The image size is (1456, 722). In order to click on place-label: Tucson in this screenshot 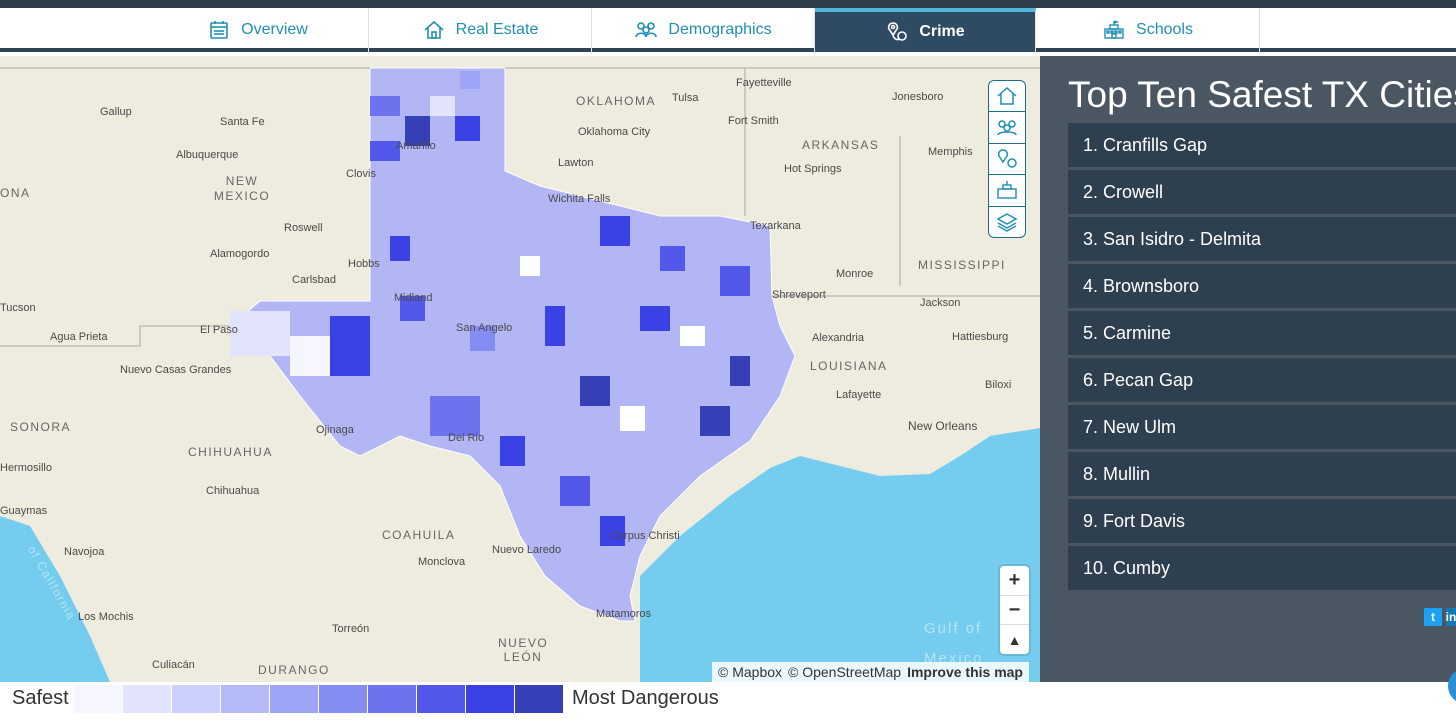, I will do `click(18, 308)`.